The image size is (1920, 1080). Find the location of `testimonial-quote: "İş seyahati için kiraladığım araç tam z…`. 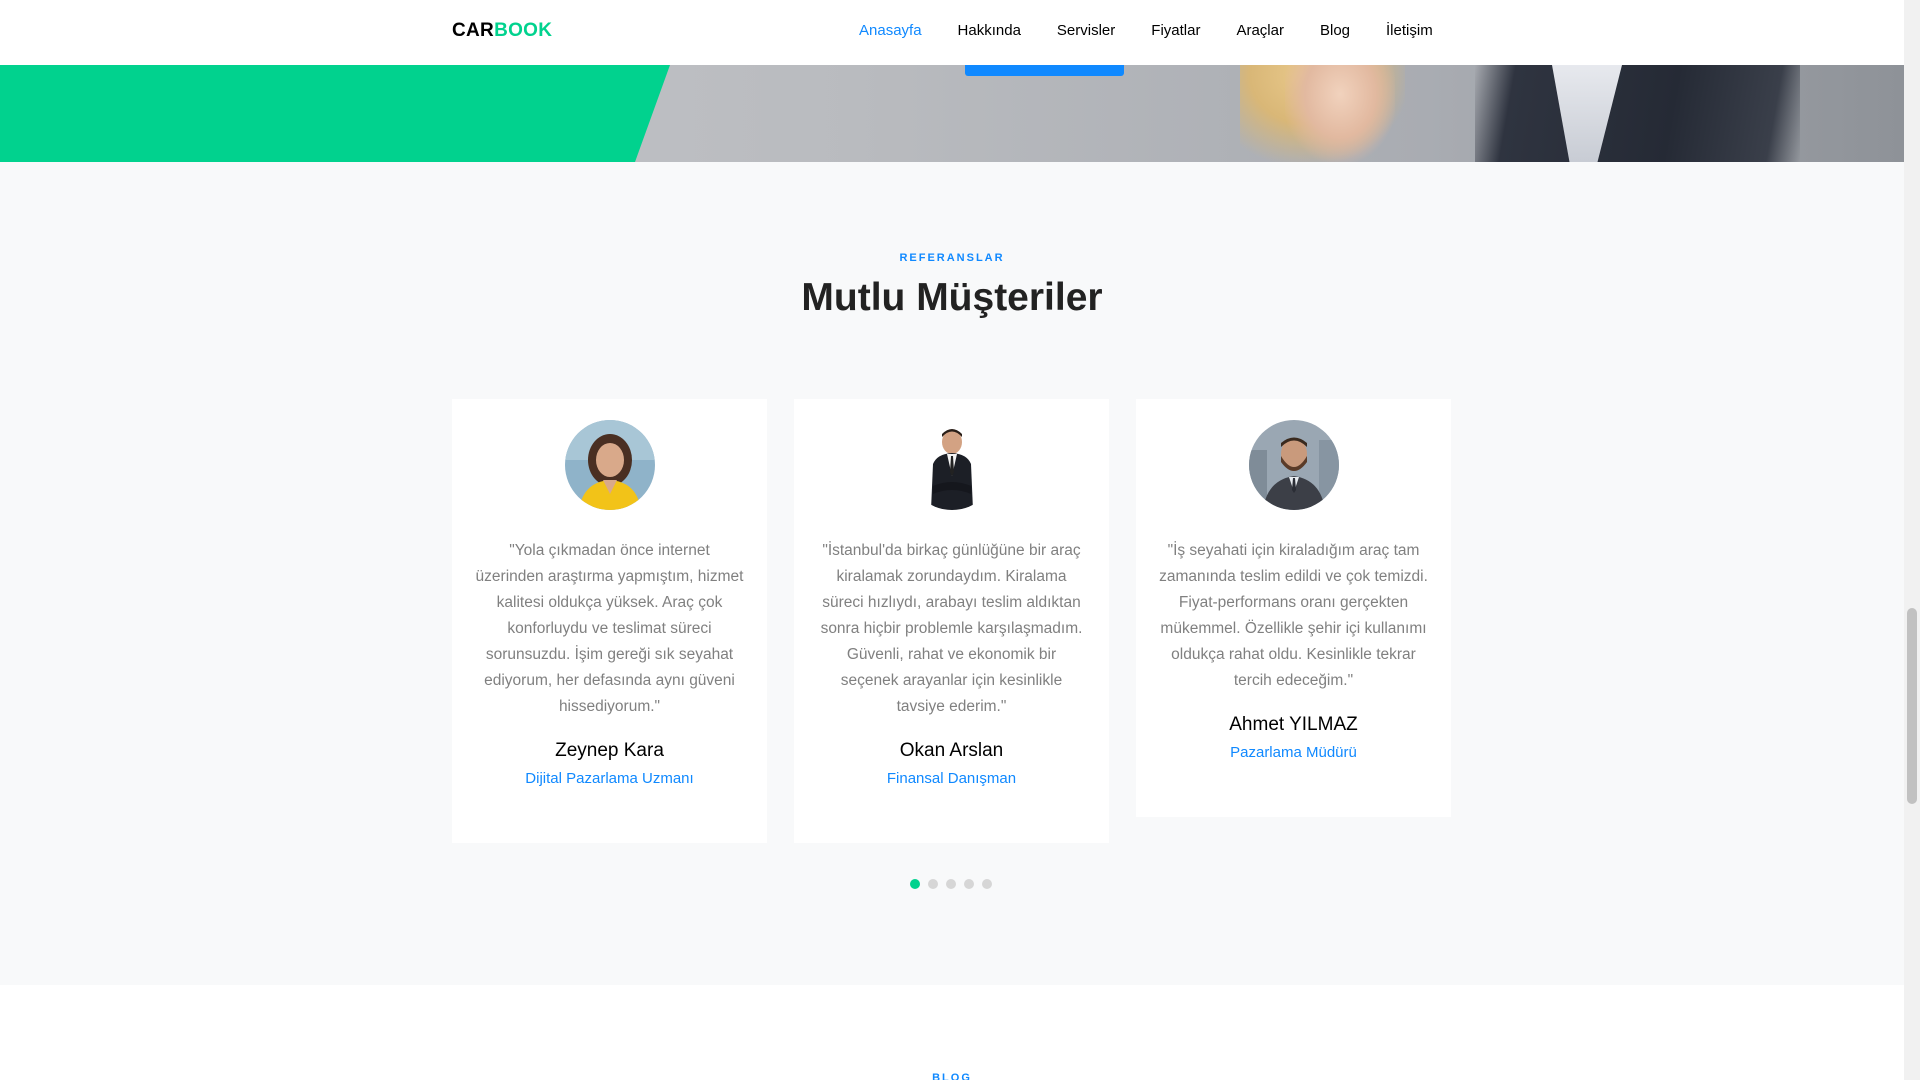

testimonial-quote: "İş seyahati için kiraladığım araç tam z… is located at coordinates (1293, 615).